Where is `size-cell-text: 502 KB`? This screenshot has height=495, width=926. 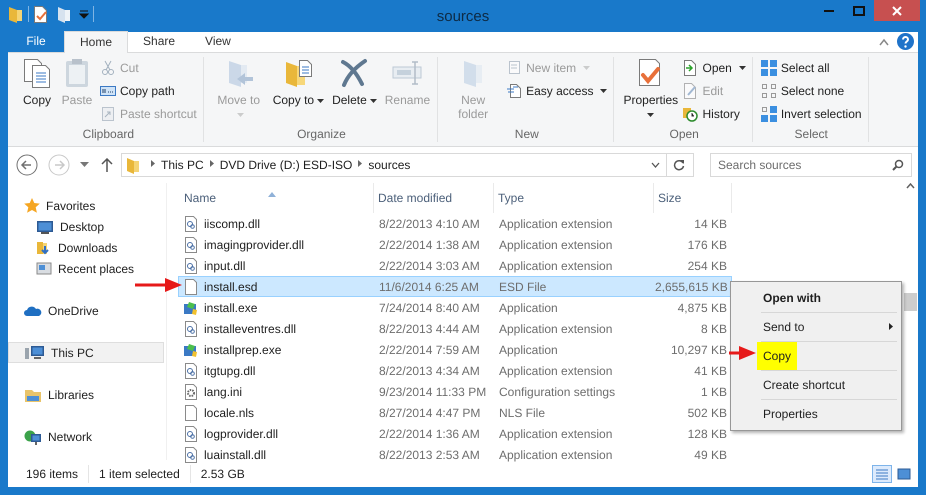 size-cell-text: 502 KB is located at coordinates (706, 413).